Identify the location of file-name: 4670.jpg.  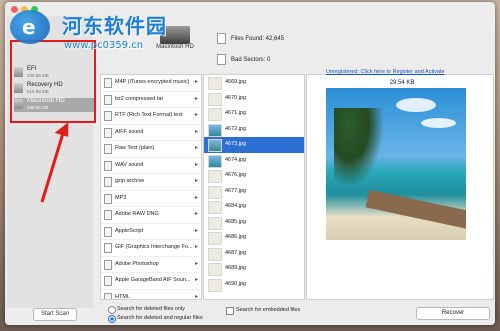
(236, 97).